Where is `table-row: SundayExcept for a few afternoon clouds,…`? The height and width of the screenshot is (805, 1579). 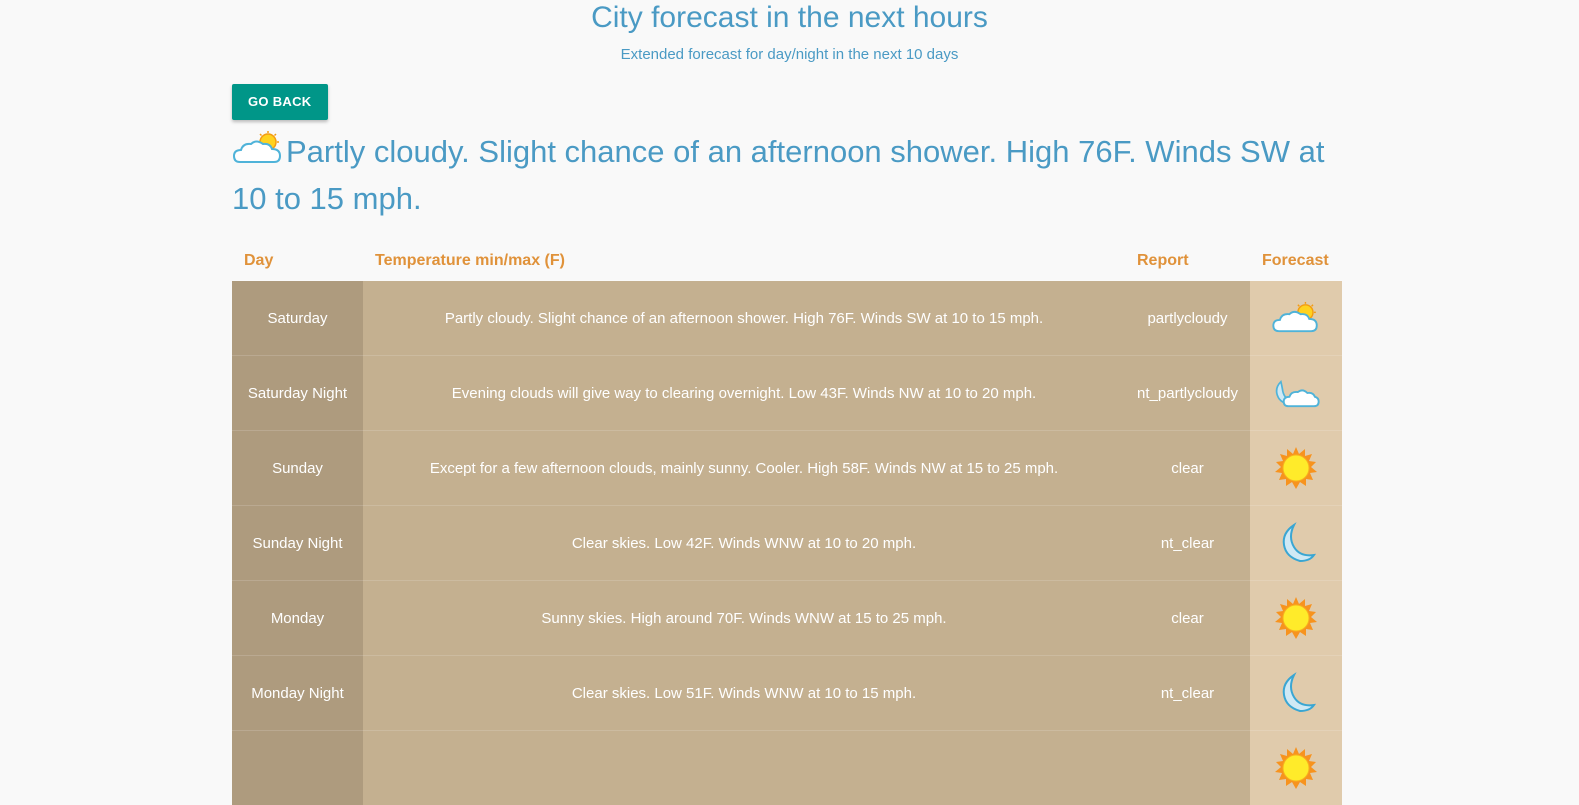 table-row: SundayExcept for a few afternoon clouds,… is located at coordinates (787, 468).